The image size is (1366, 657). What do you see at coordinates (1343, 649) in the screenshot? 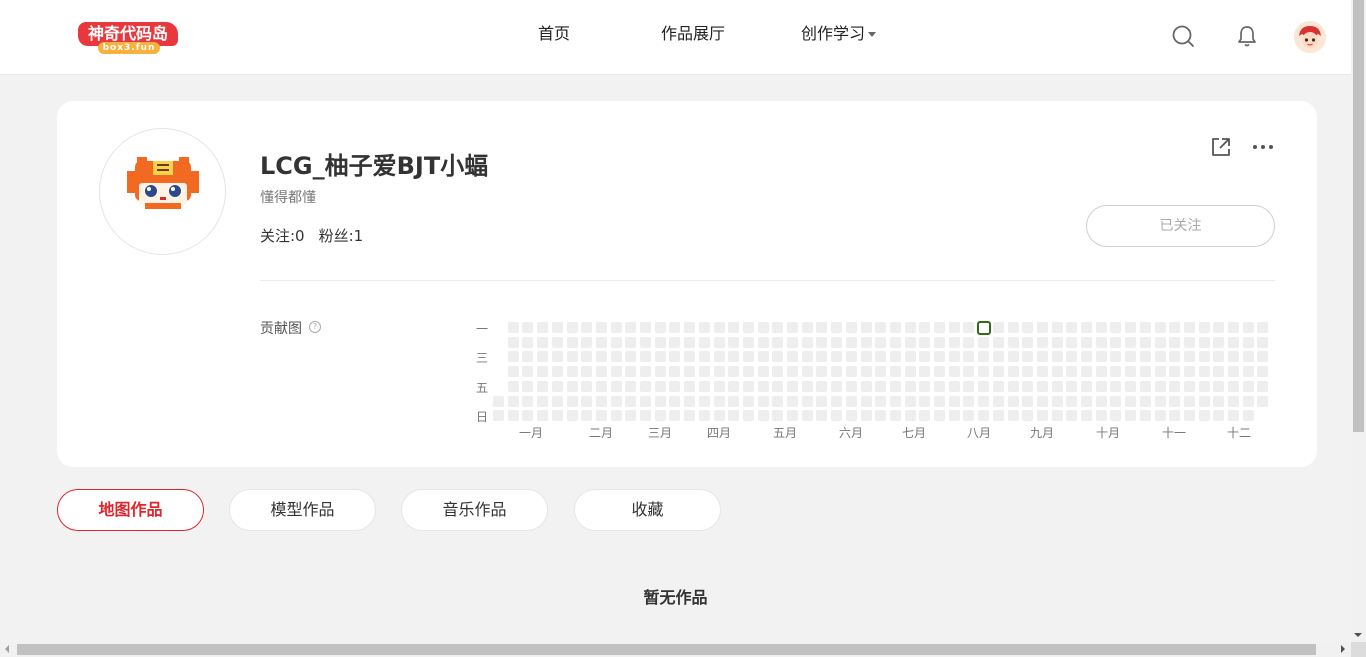
I see `scroll-right-arrow-icon` at bounding box center [1343, 649].